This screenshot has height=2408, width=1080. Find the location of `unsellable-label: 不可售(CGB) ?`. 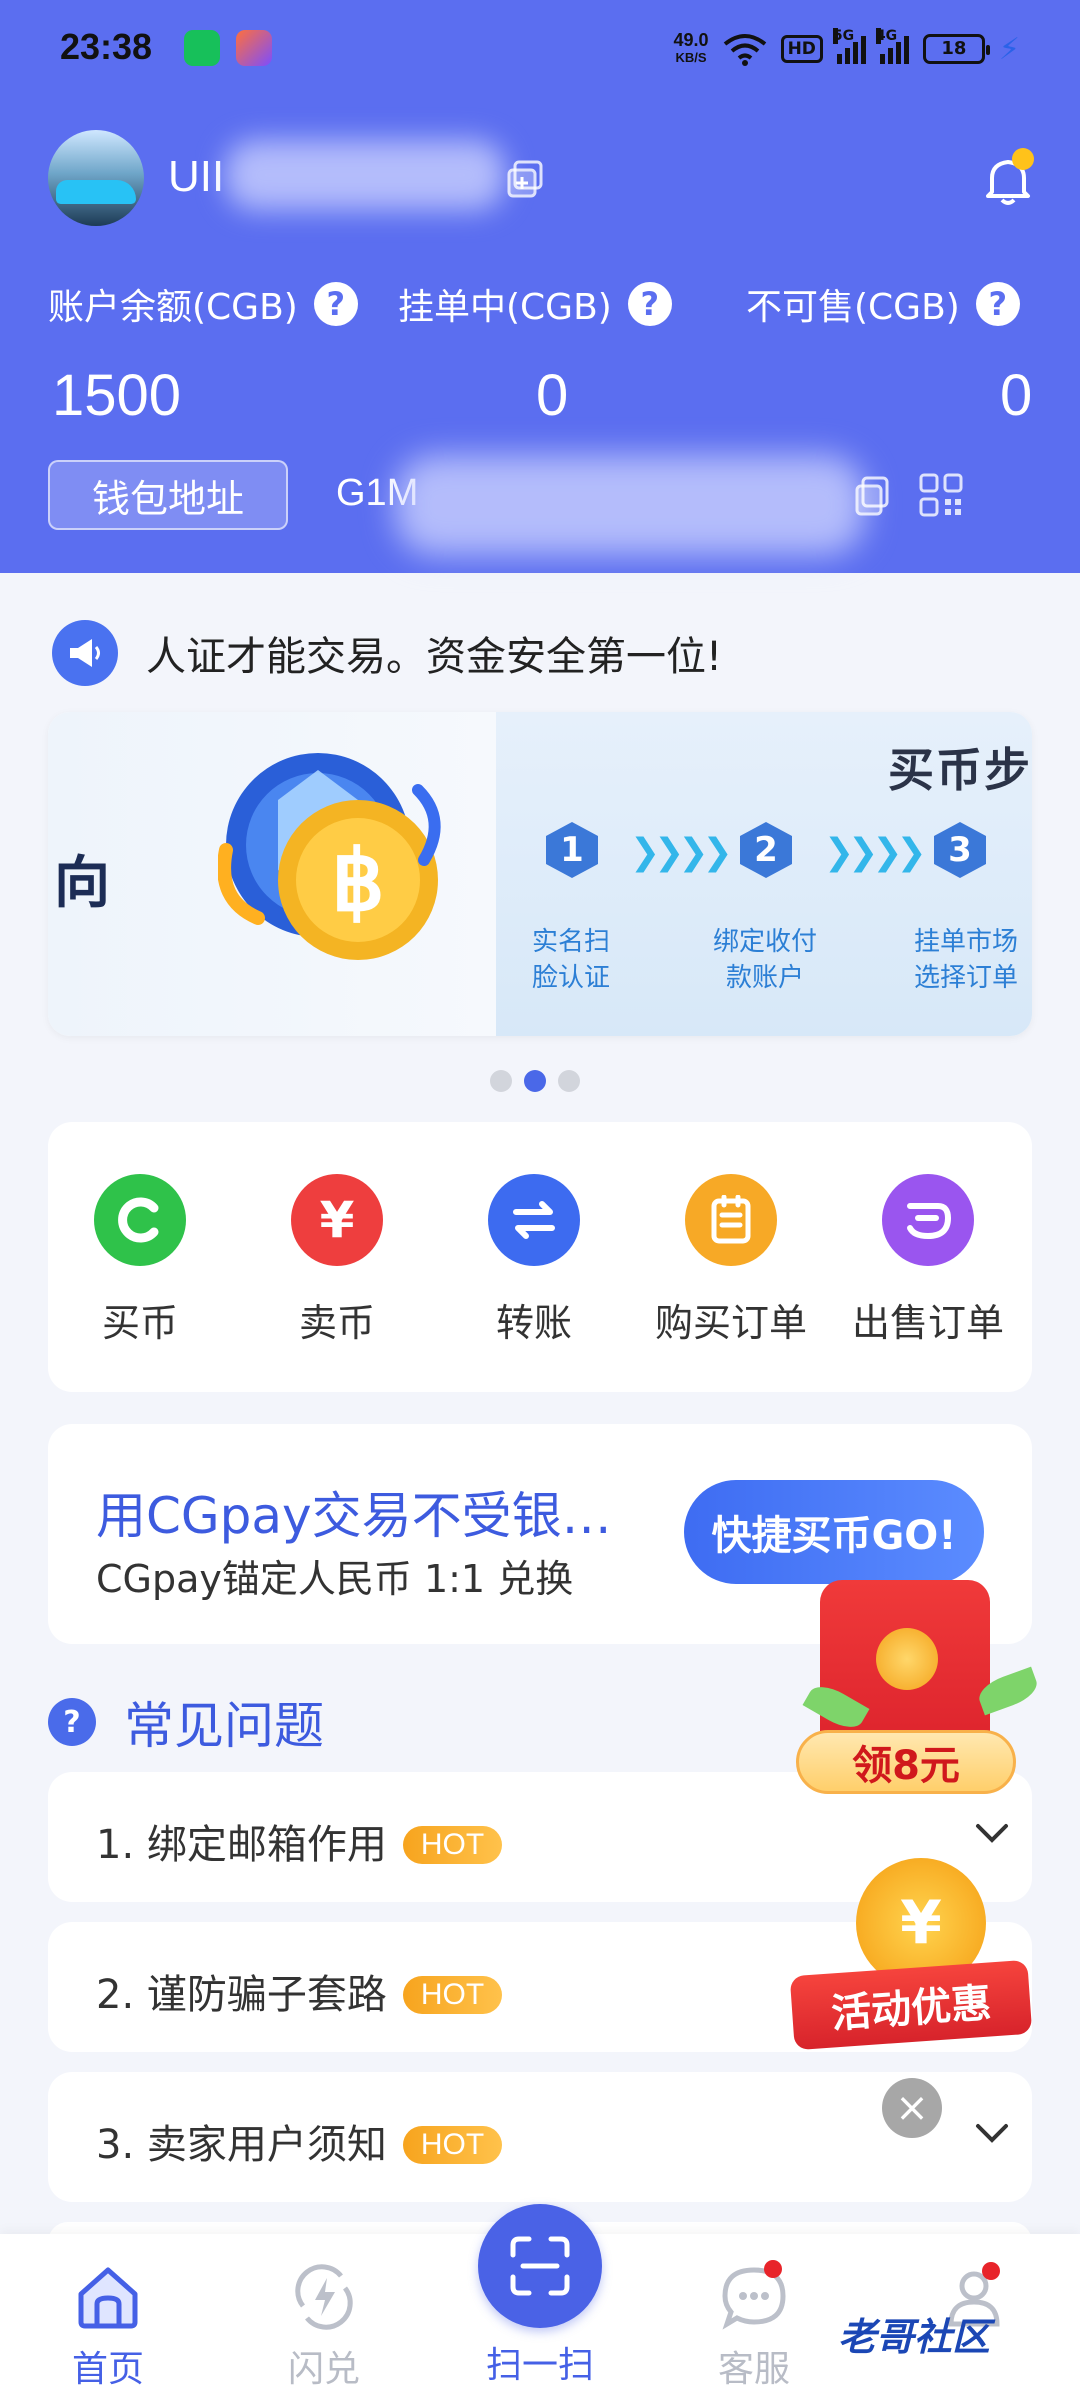

unsellable-label: 不可售(CGB) ? is located at coordinates (883, 304).